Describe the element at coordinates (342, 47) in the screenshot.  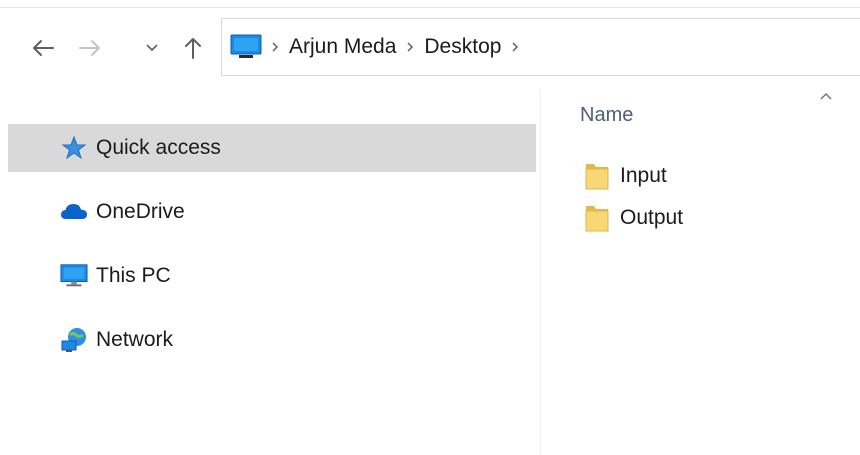
I see `breadcrumb-item-user: Arjun Meda` at that location.